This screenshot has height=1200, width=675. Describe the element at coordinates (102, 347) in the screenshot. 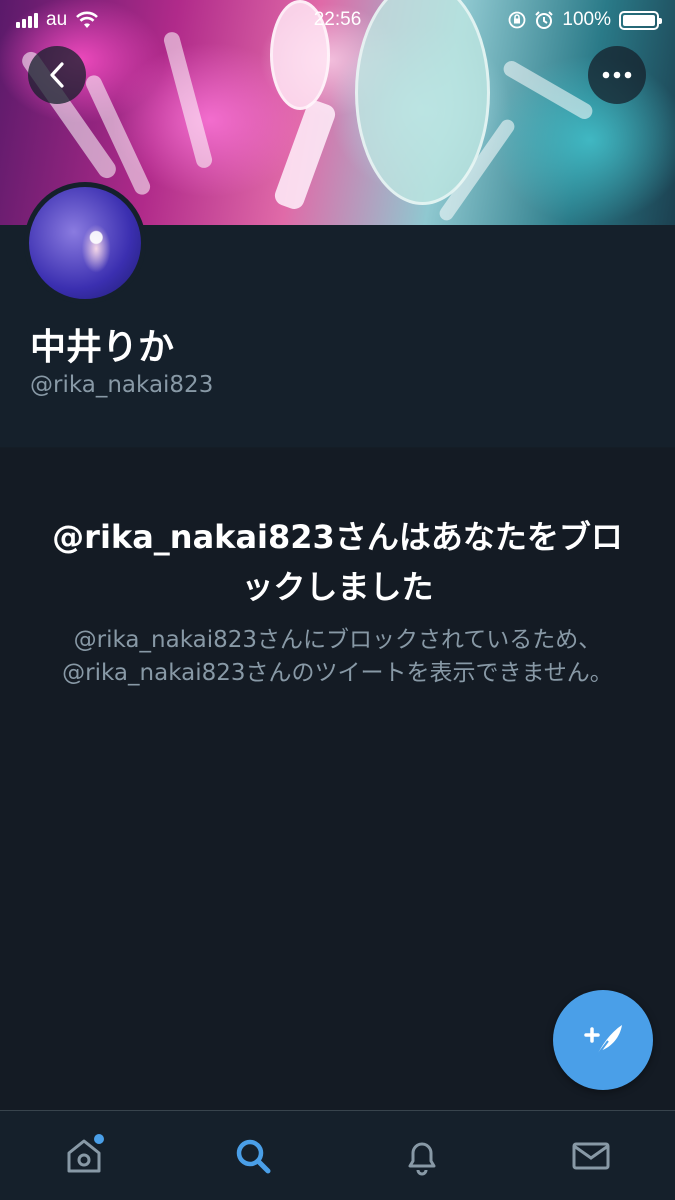

I see `profile-name: 中井りか` at that location.